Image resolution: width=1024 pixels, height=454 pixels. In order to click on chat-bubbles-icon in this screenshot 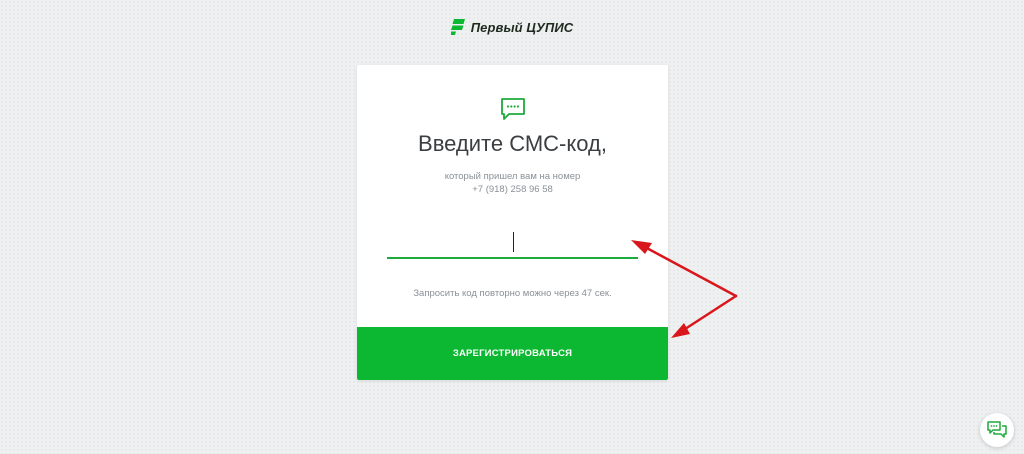, I will do `click(997, 429)`.